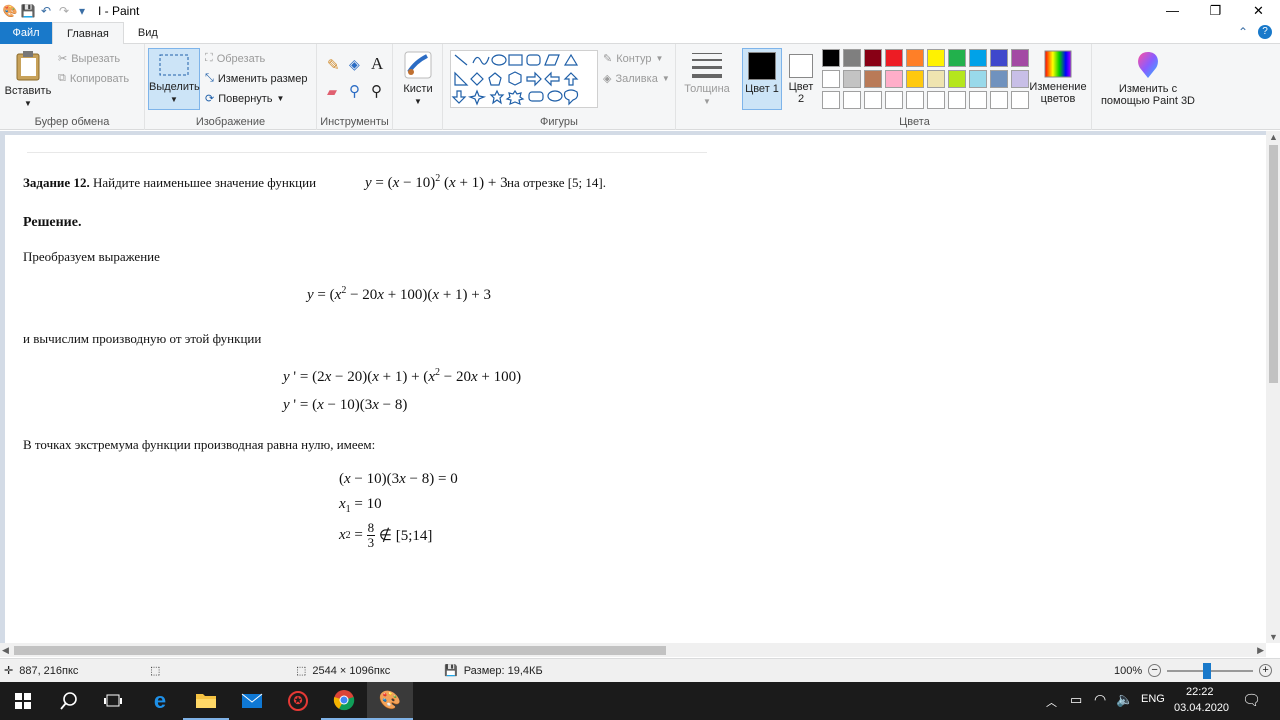  I want to click on shapes-gallery, so click(524, 79).